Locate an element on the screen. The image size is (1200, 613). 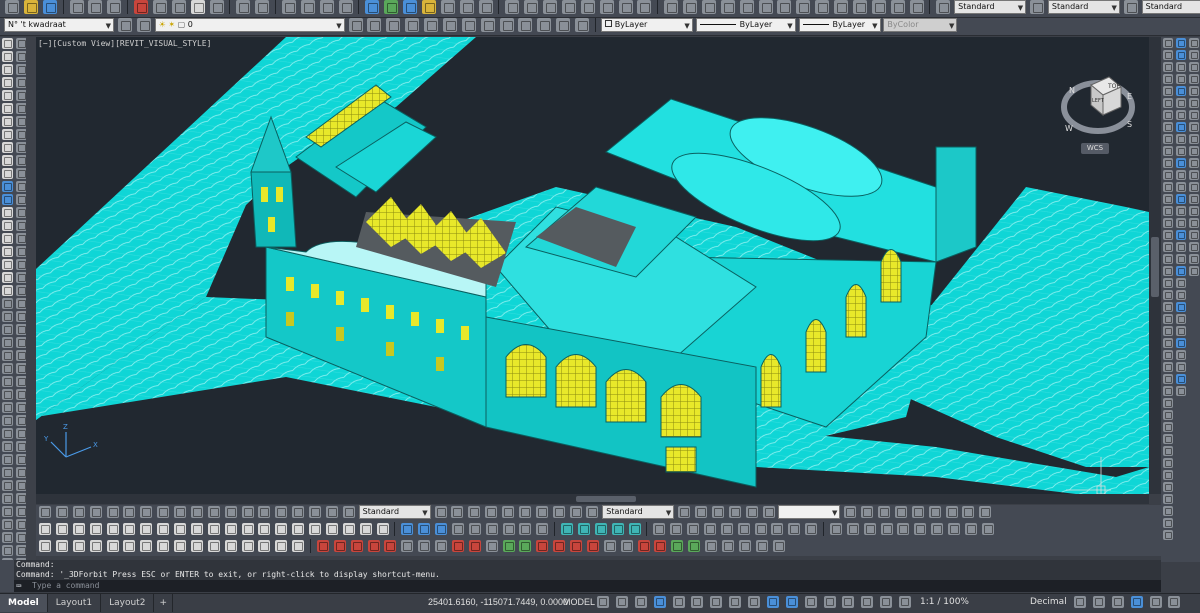
right-tool-32-icon is located at coordinates (1167, 415).